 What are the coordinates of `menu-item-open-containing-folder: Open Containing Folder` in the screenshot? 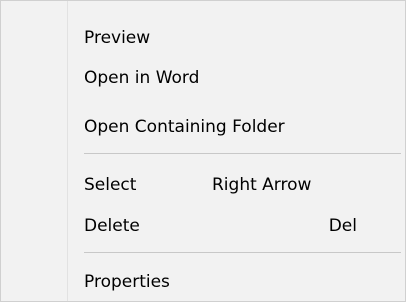 It's located at (236, 127).